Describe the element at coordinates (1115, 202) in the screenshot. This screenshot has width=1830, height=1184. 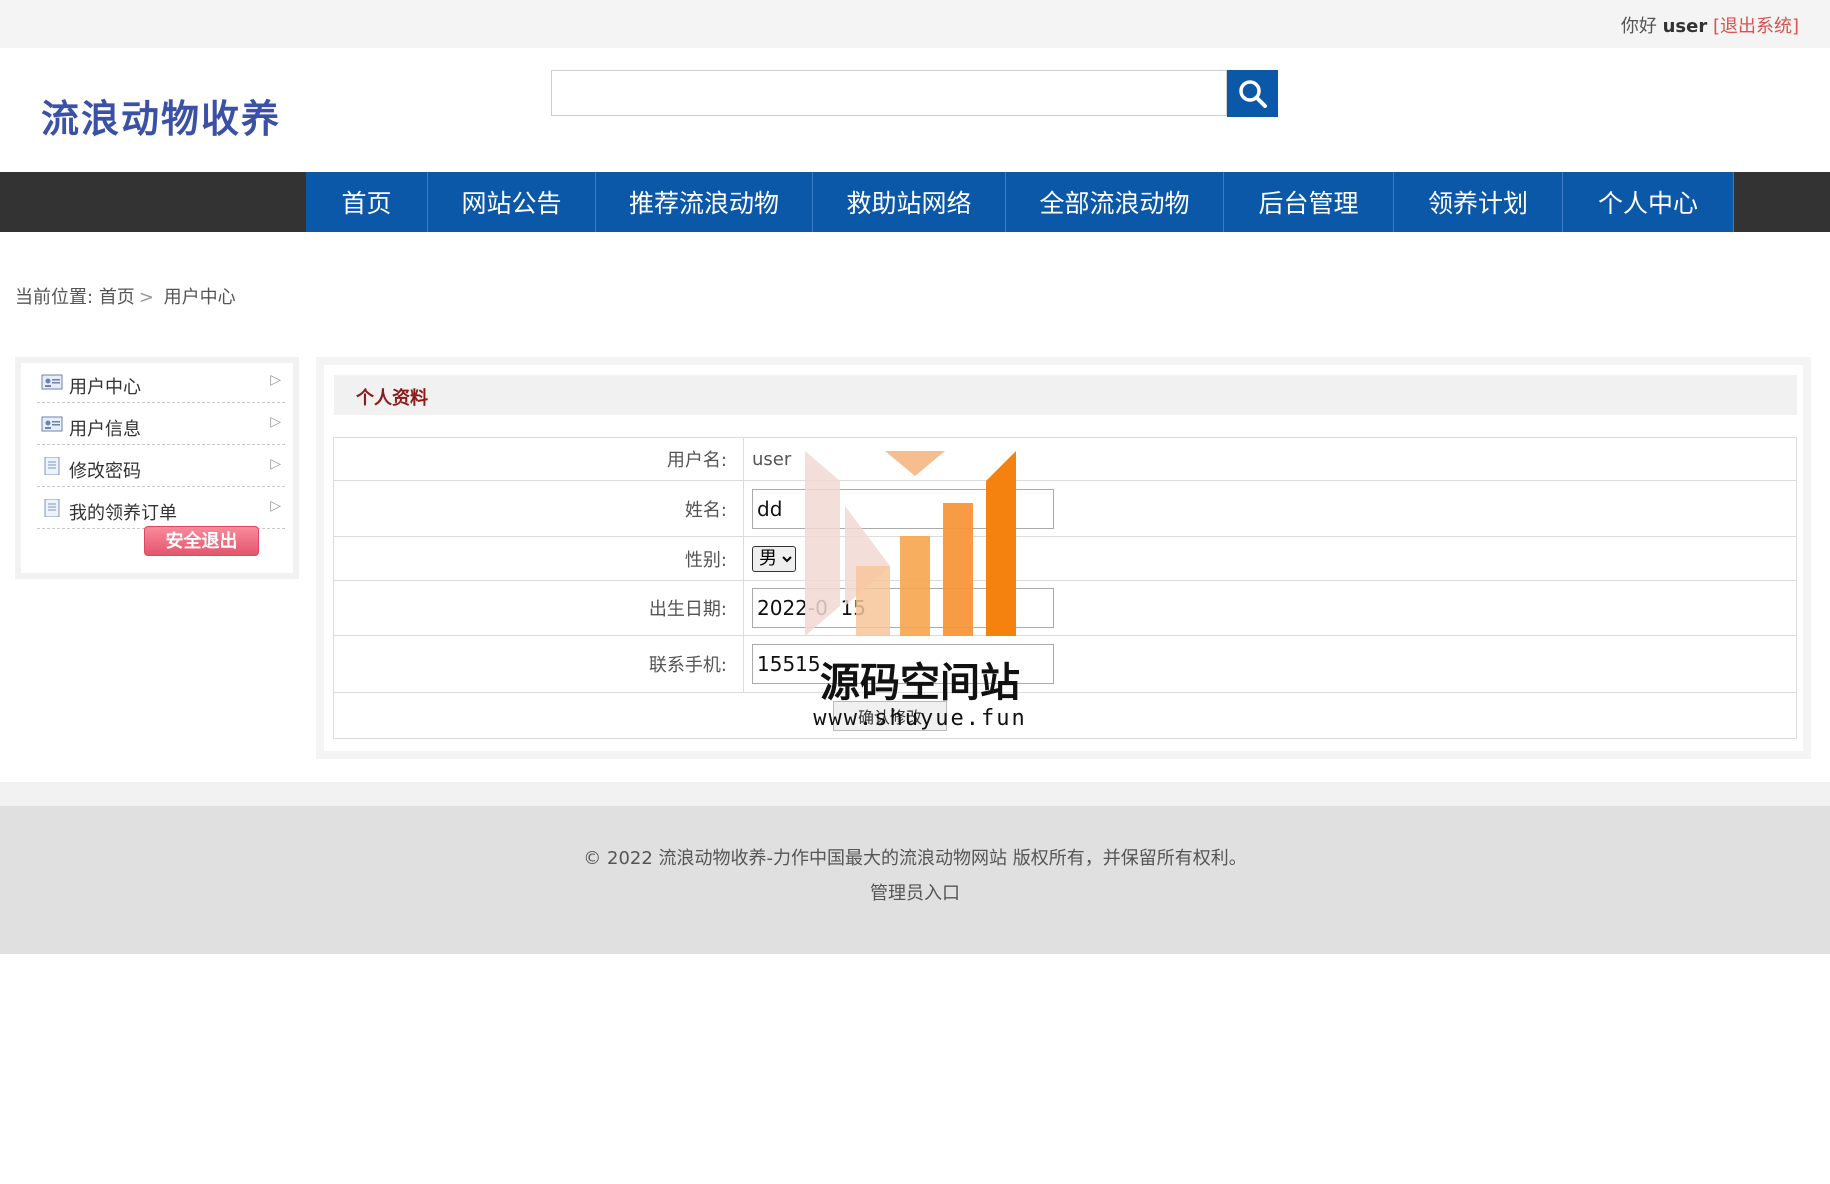
I see `nav-all-animals: 全部流浪动物` at that location.